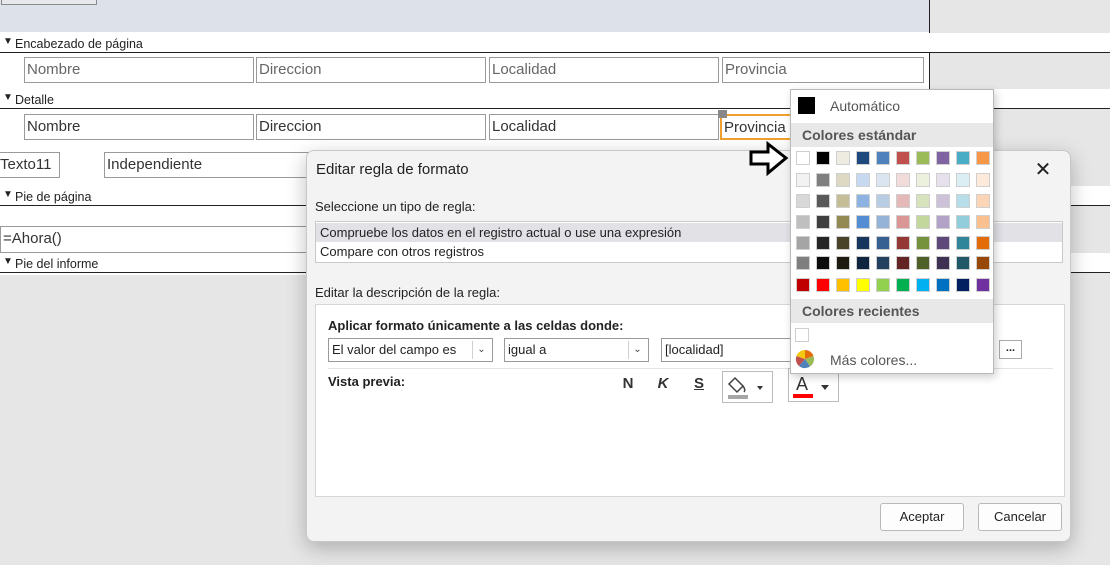  What do you see at coordinates (747, 387) in the screenshot?
I see `fill-color-button` at bounding box center [747, 387].